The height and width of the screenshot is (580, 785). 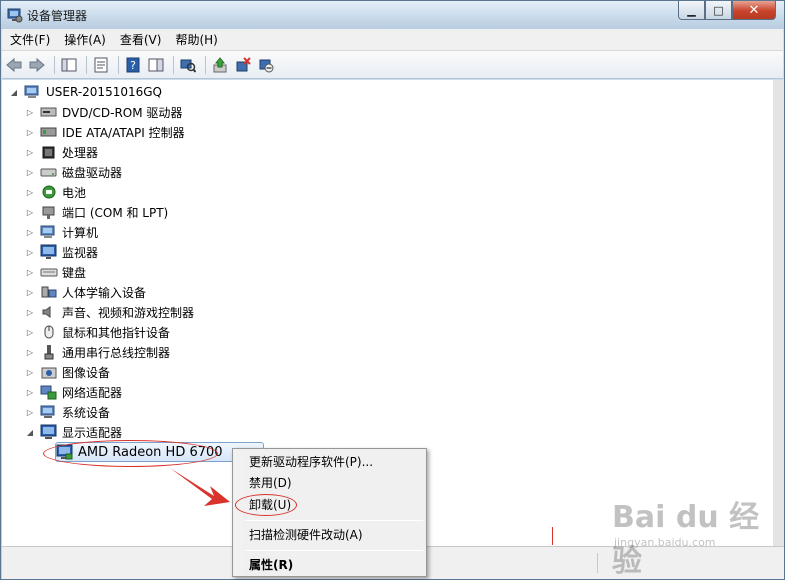 What do you see at coordinates (57, 16) in the screenshot?
I see `window-title: 设备管理器` at bounding box center [57, 16].